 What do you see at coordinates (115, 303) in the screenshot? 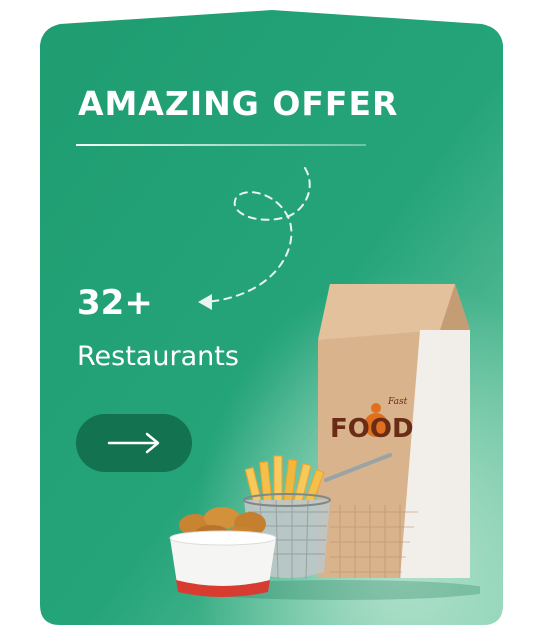
I see `restaurant-count: 32+` at bounding box center [115, 303].